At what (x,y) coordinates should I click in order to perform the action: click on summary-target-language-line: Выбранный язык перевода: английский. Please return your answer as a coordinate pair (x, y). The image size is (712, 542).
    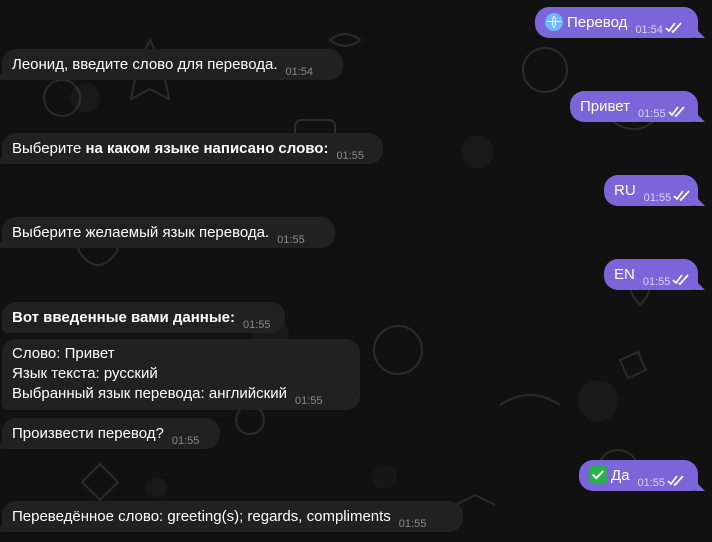
    Looking at the image, I should click on (149, 393).